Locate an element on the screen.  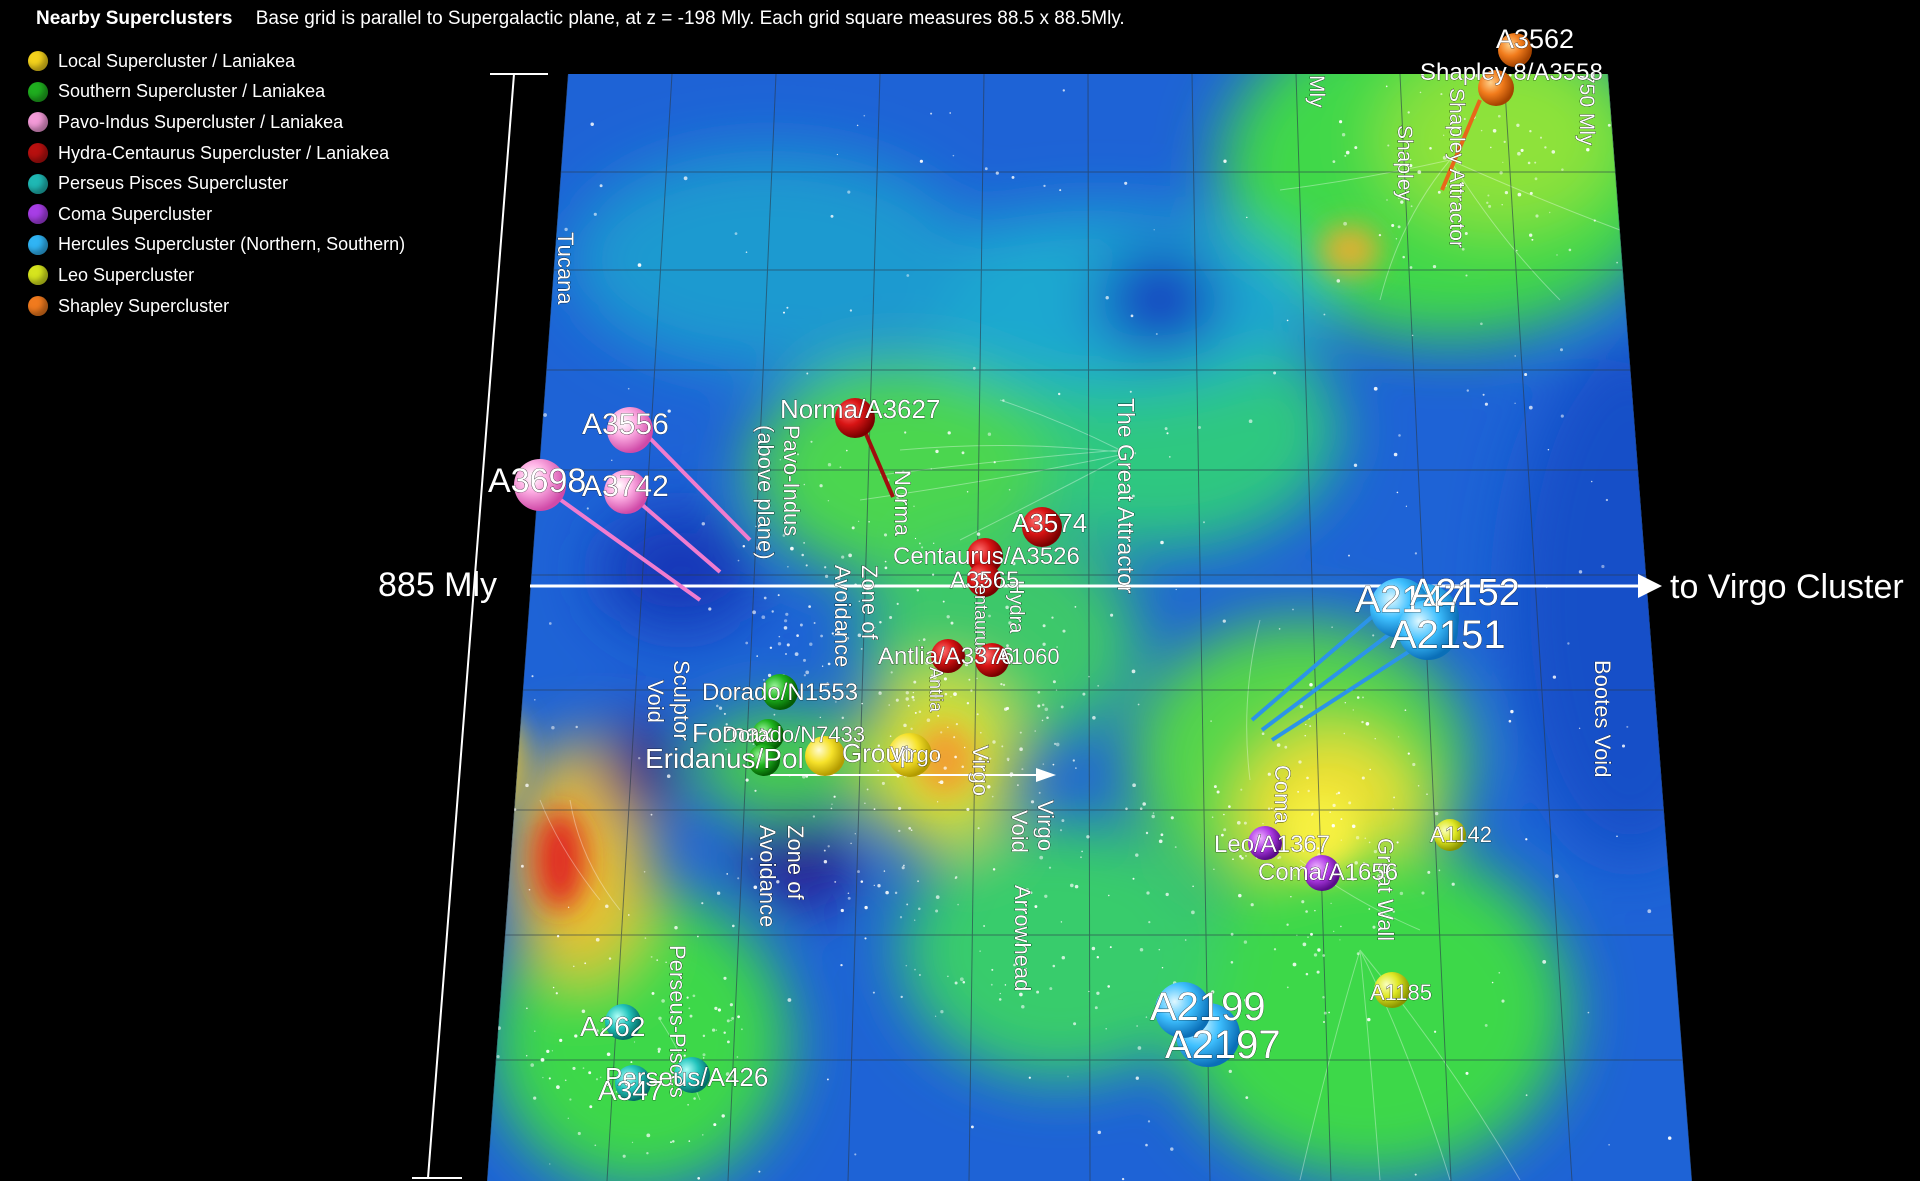
label-a3562: A3562 is located at coordinates (1535, 39).